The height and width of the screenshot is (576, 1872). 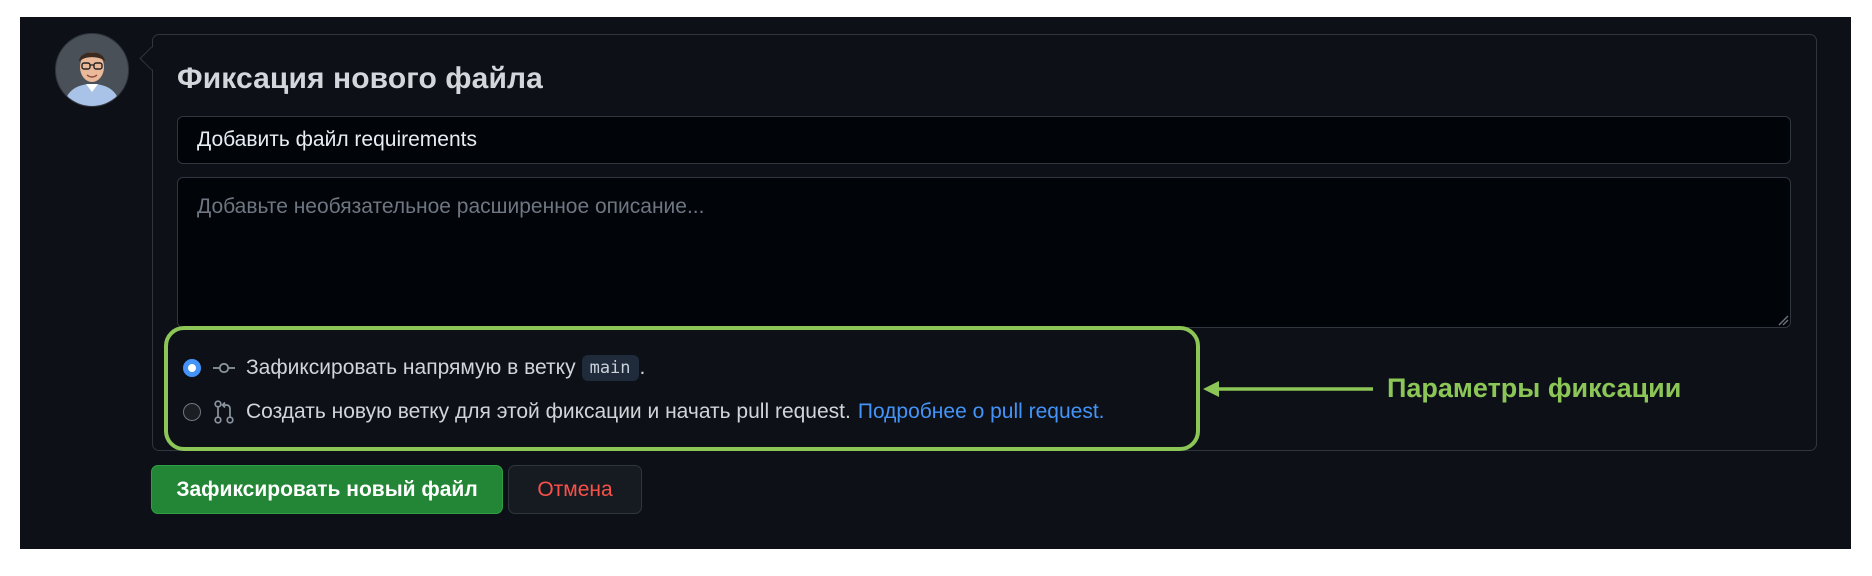 I want to click on user-avatar-icon, so click(x=92, y=70).